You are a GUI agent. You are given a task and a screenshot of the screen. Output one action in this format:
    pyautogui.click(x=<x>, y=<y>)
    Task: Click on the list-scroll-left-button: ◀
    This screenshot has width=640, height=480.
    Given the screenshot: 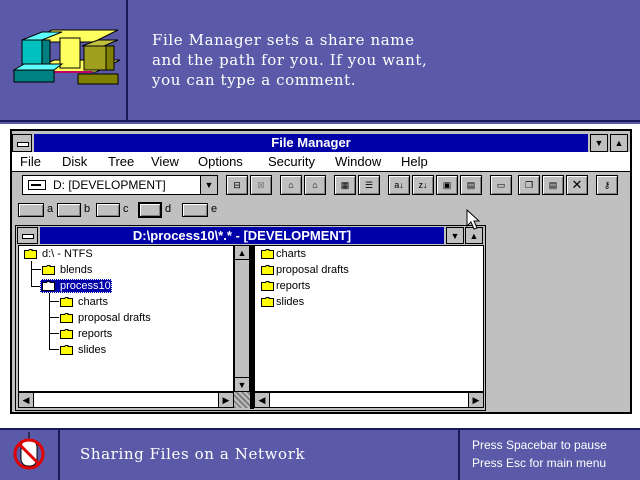 What is the action you would take?
    pyautogui.click(x=262, y=400)
    